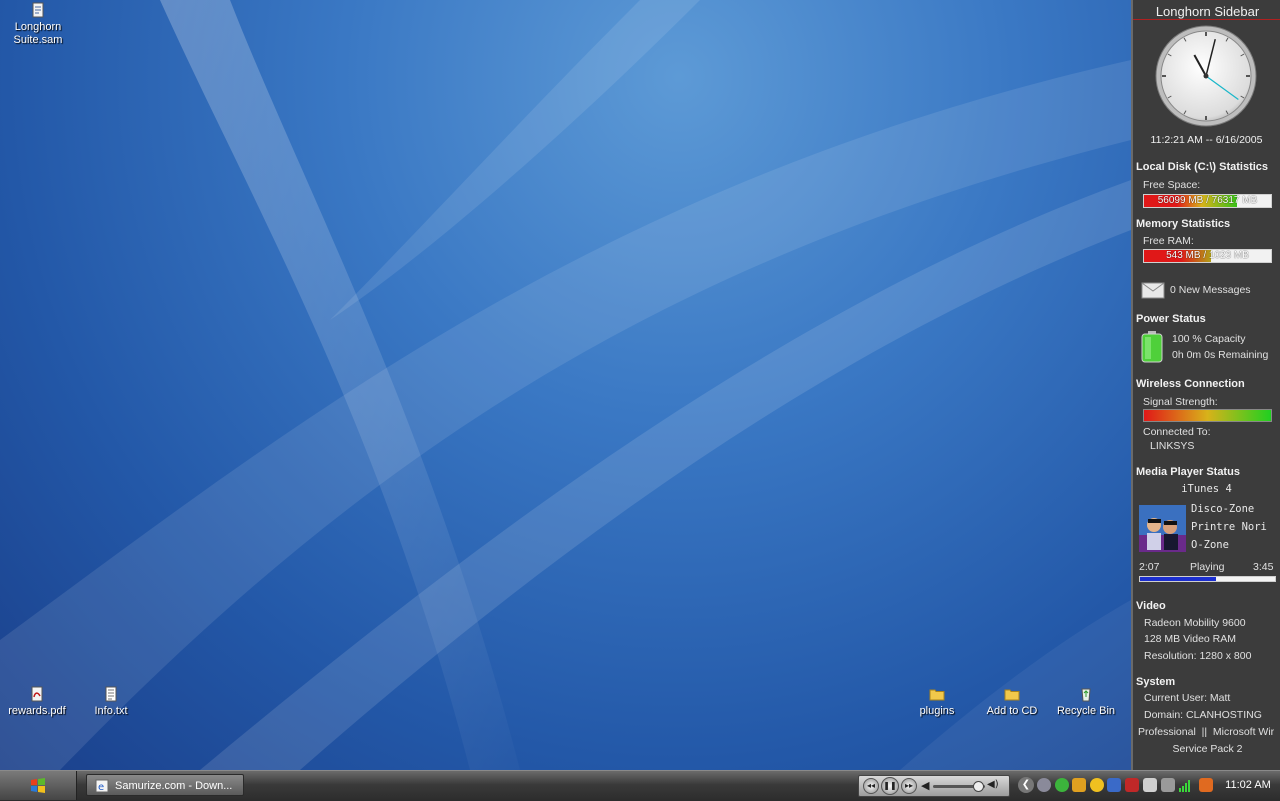  I want to click on disk-free-label: Free Space:, so click(1172, 185).